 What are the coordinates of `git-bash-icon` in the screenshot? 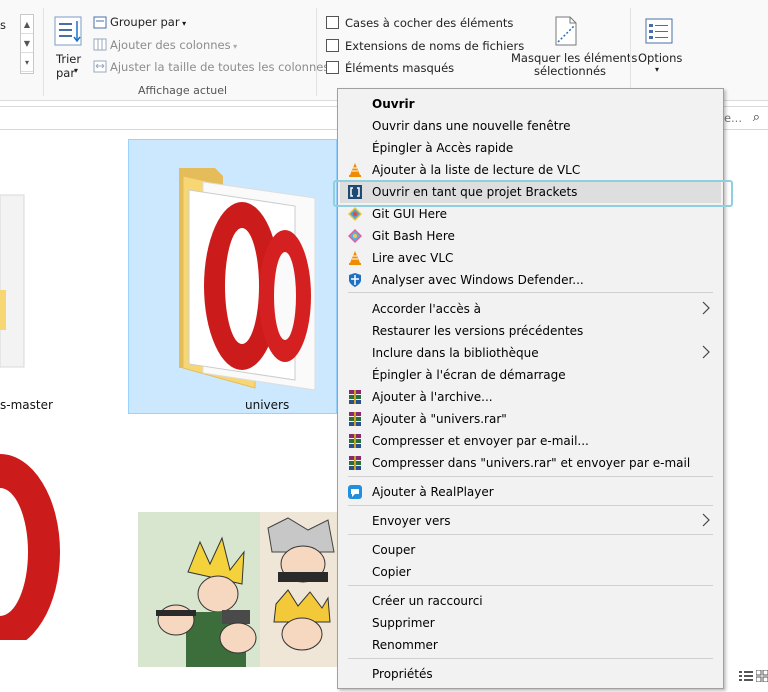 It's located at (355, 236).